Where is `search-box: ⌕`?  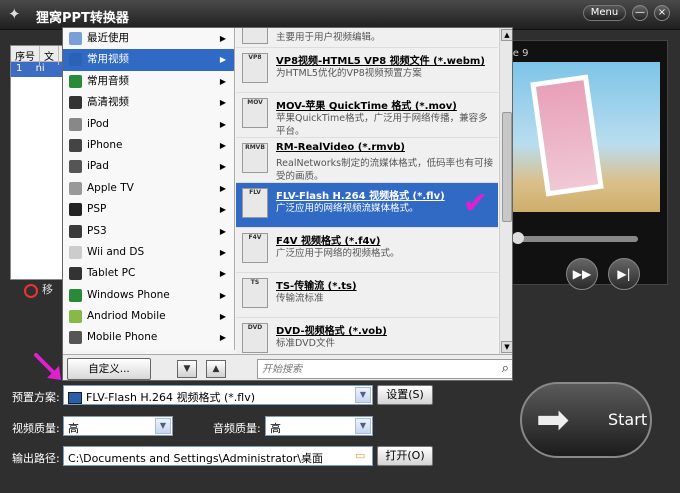 search-box: ⌕ is located at coordinates (384, 369).